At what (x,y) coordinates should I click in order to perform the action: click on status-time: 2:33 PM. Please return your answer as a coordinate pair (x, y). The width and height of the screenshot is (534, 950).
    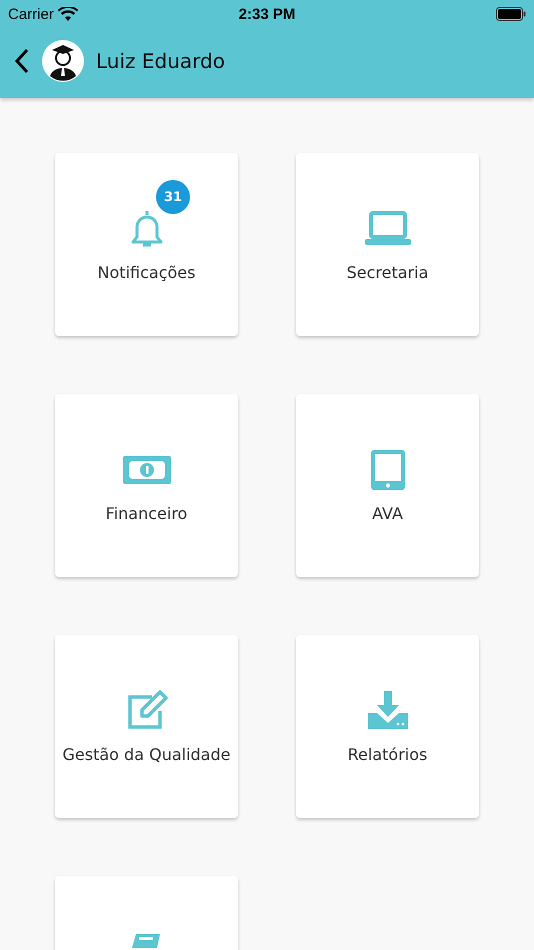
    Looking at the image, I should click on (267, 14).